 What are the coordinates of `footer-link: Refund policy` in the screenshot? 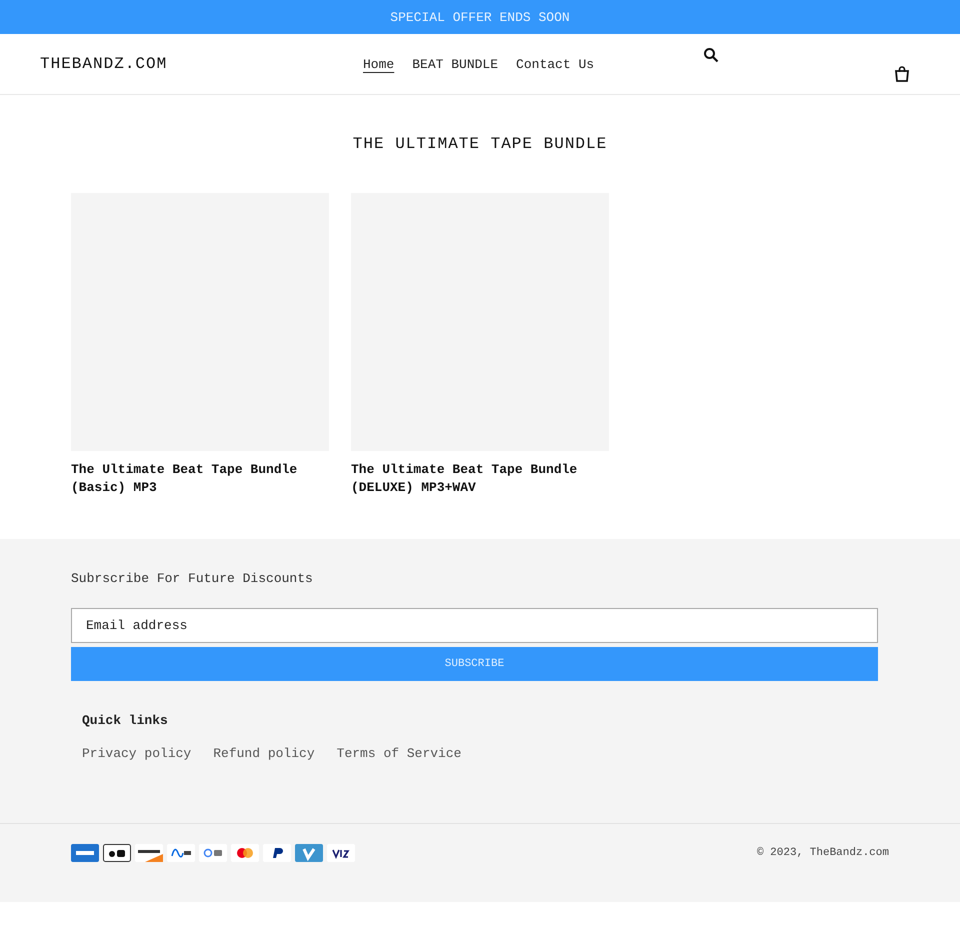 It's located at (264, 753).